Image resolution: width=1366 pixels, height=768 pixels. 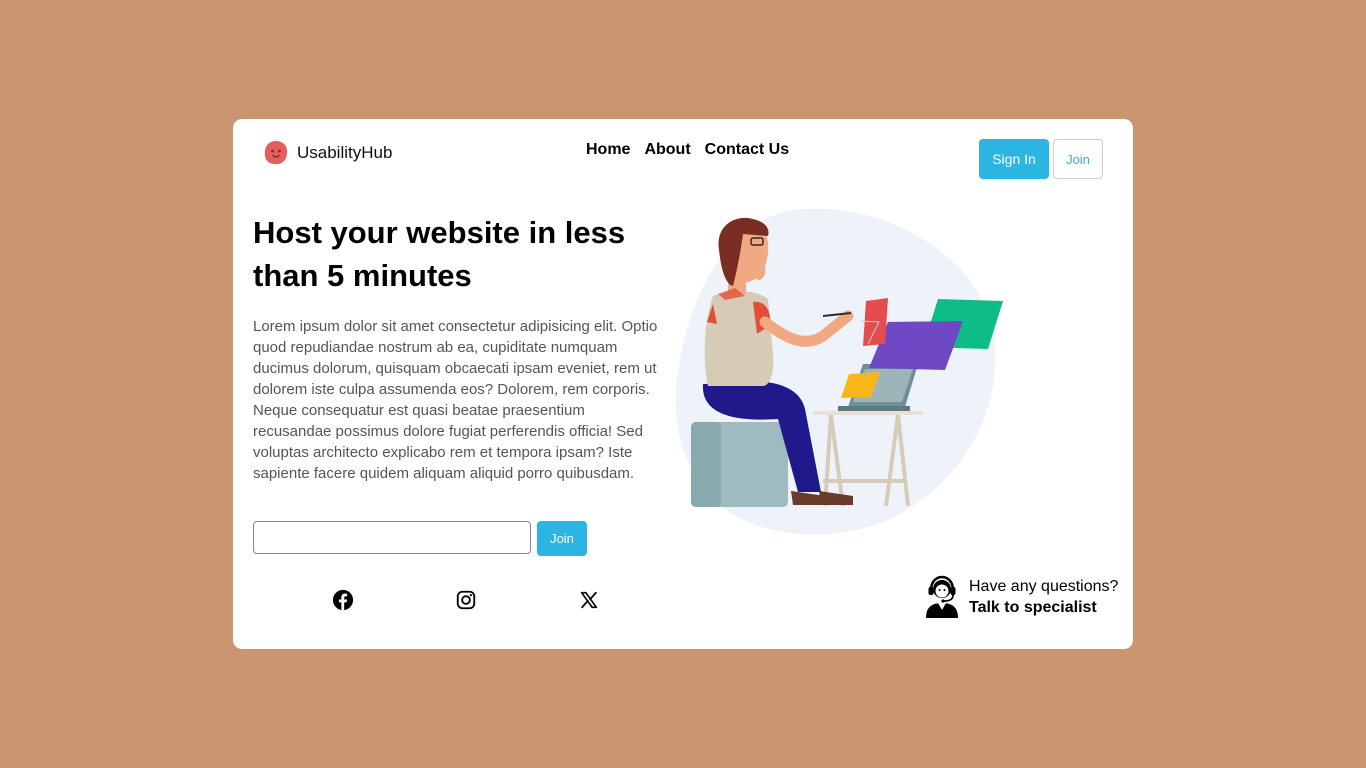 What do you see at coordinates (942, 596) in the screenshot?
I see `headset-agent-icon` at bounding box center [942, 596].